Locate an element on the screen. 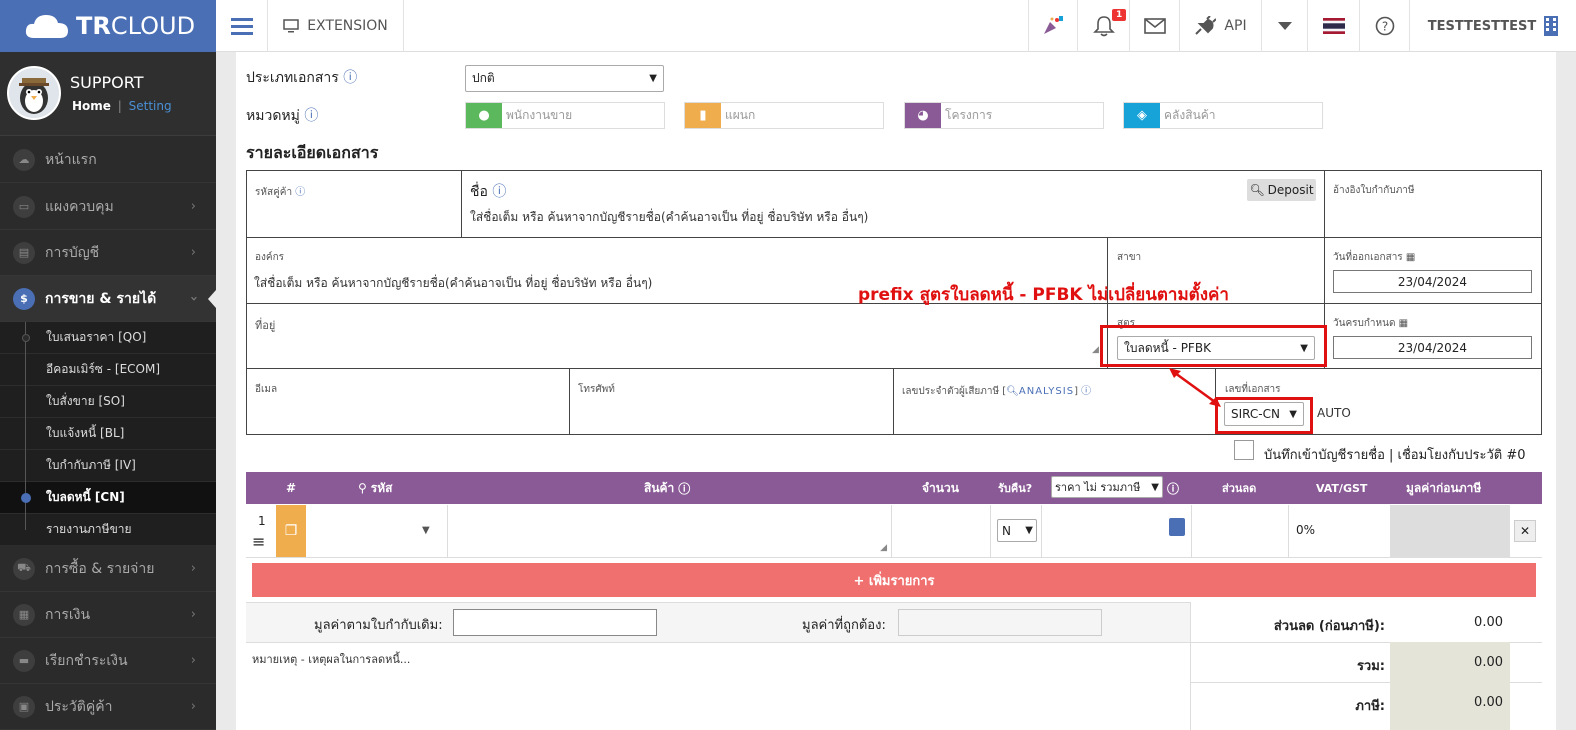 The image size is (1576, 730). extension-label: EXTENSION is located at coordinates (347, 26).